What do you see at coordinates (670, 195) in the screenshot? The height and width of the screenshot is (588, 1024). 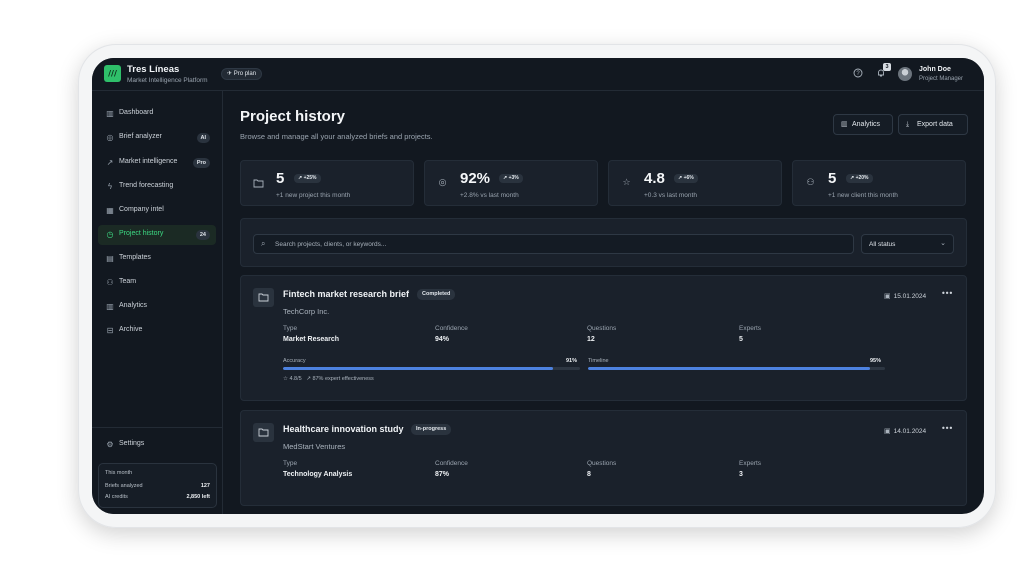 I see `stat-caption: +0.3 vs last month` at bounding box center [670, 195].